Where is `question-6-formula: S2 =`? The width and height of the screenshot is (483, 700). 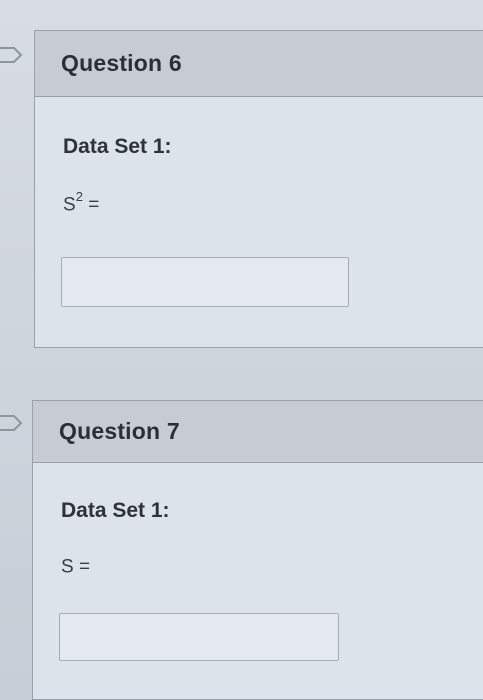 question-6-formula: S2 = is located at coordinates (81, 202).